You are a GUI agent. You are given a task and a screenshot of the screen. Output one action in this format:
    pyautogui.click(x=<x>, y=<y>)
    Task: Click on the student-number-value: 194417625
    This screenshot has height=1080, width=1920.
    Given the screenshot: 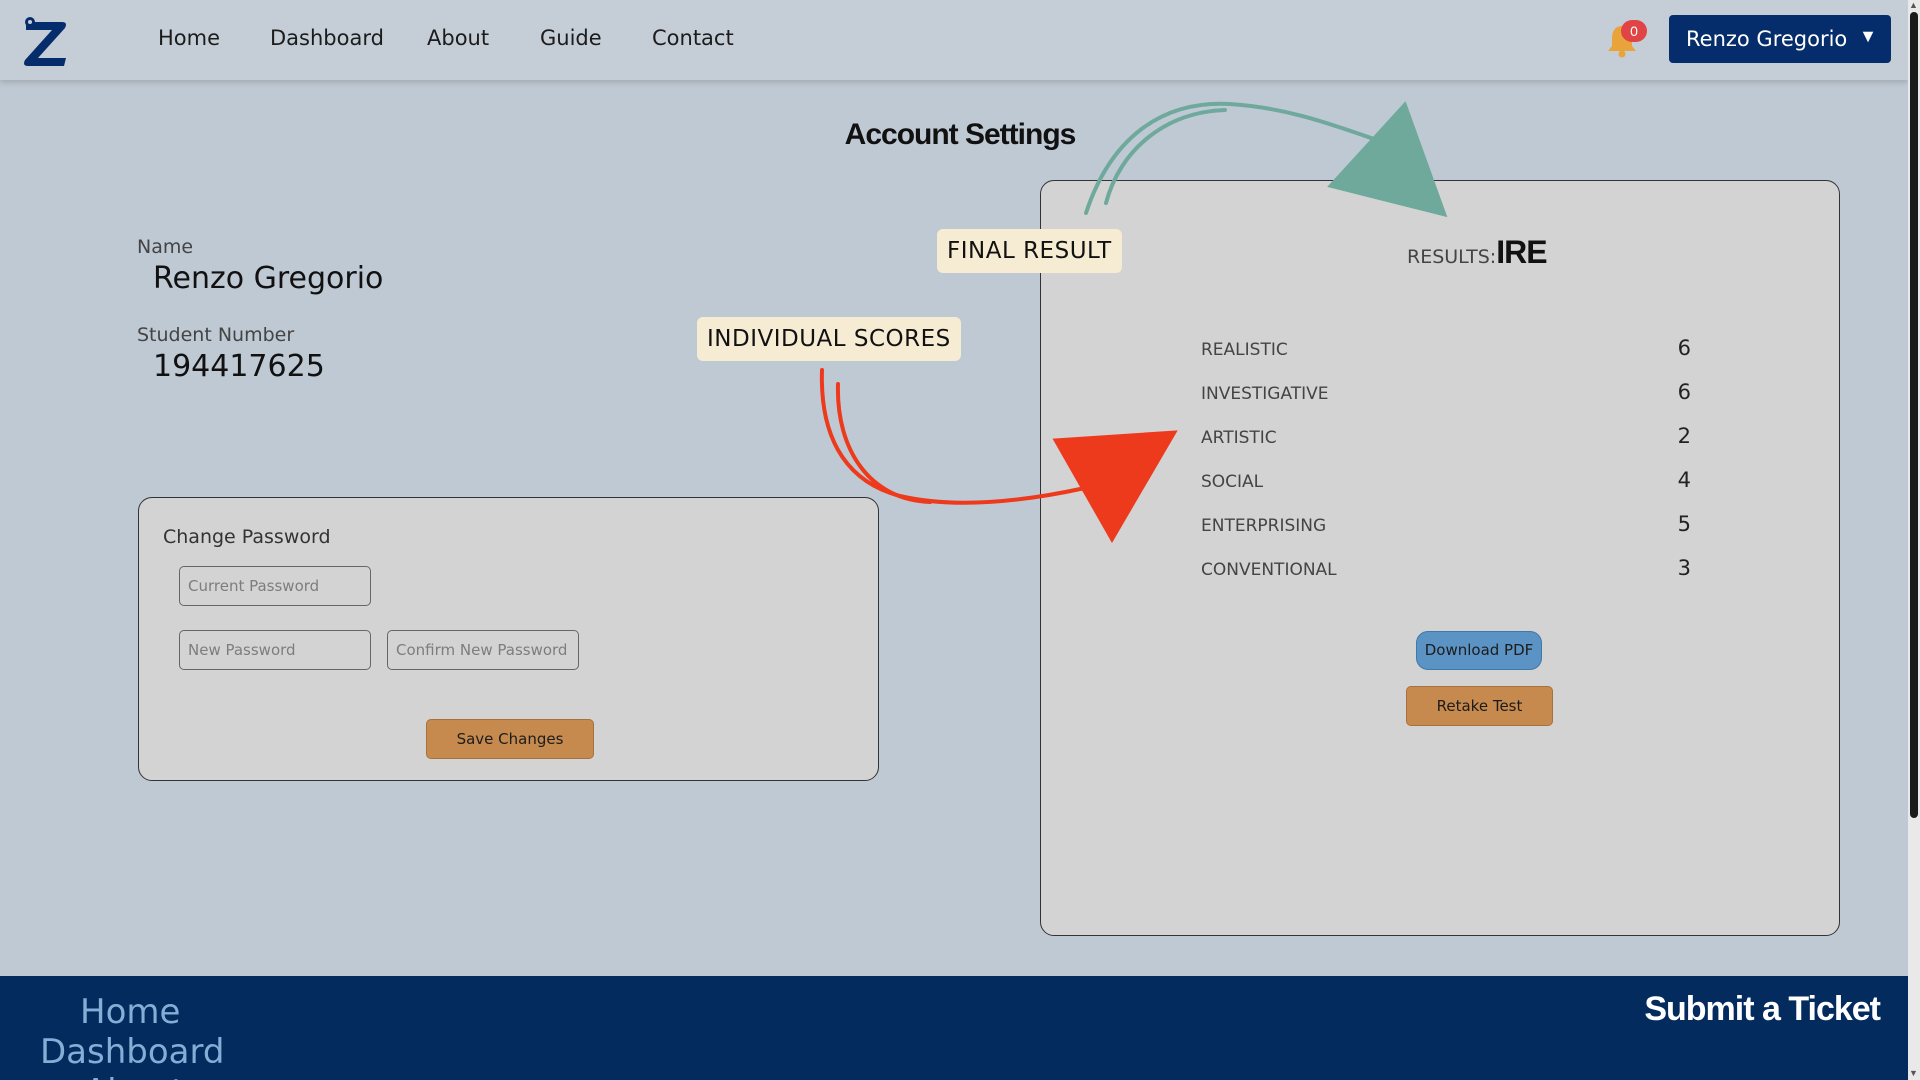 What is the action you would take?
    pyautogui.click(x=239, y=366)
    